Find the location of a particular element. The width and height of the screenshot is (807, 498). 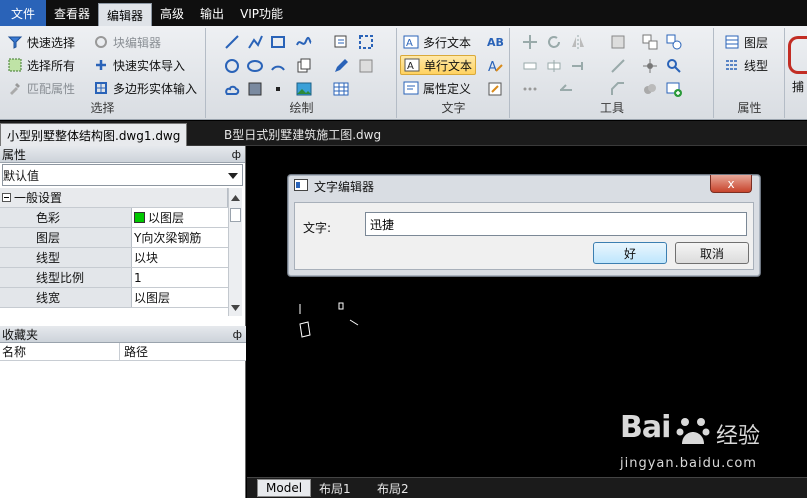

select-all-icon is located at coordinates (15, 65).